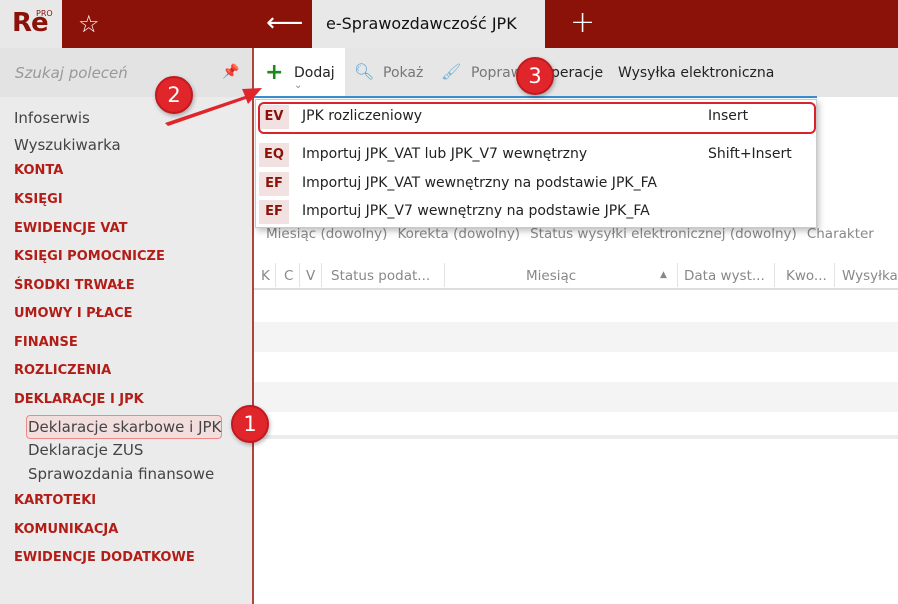  Describe the element at coordinates (451, 71) in the screenshot. I see `brush-icon: 🖌︎` at that location.